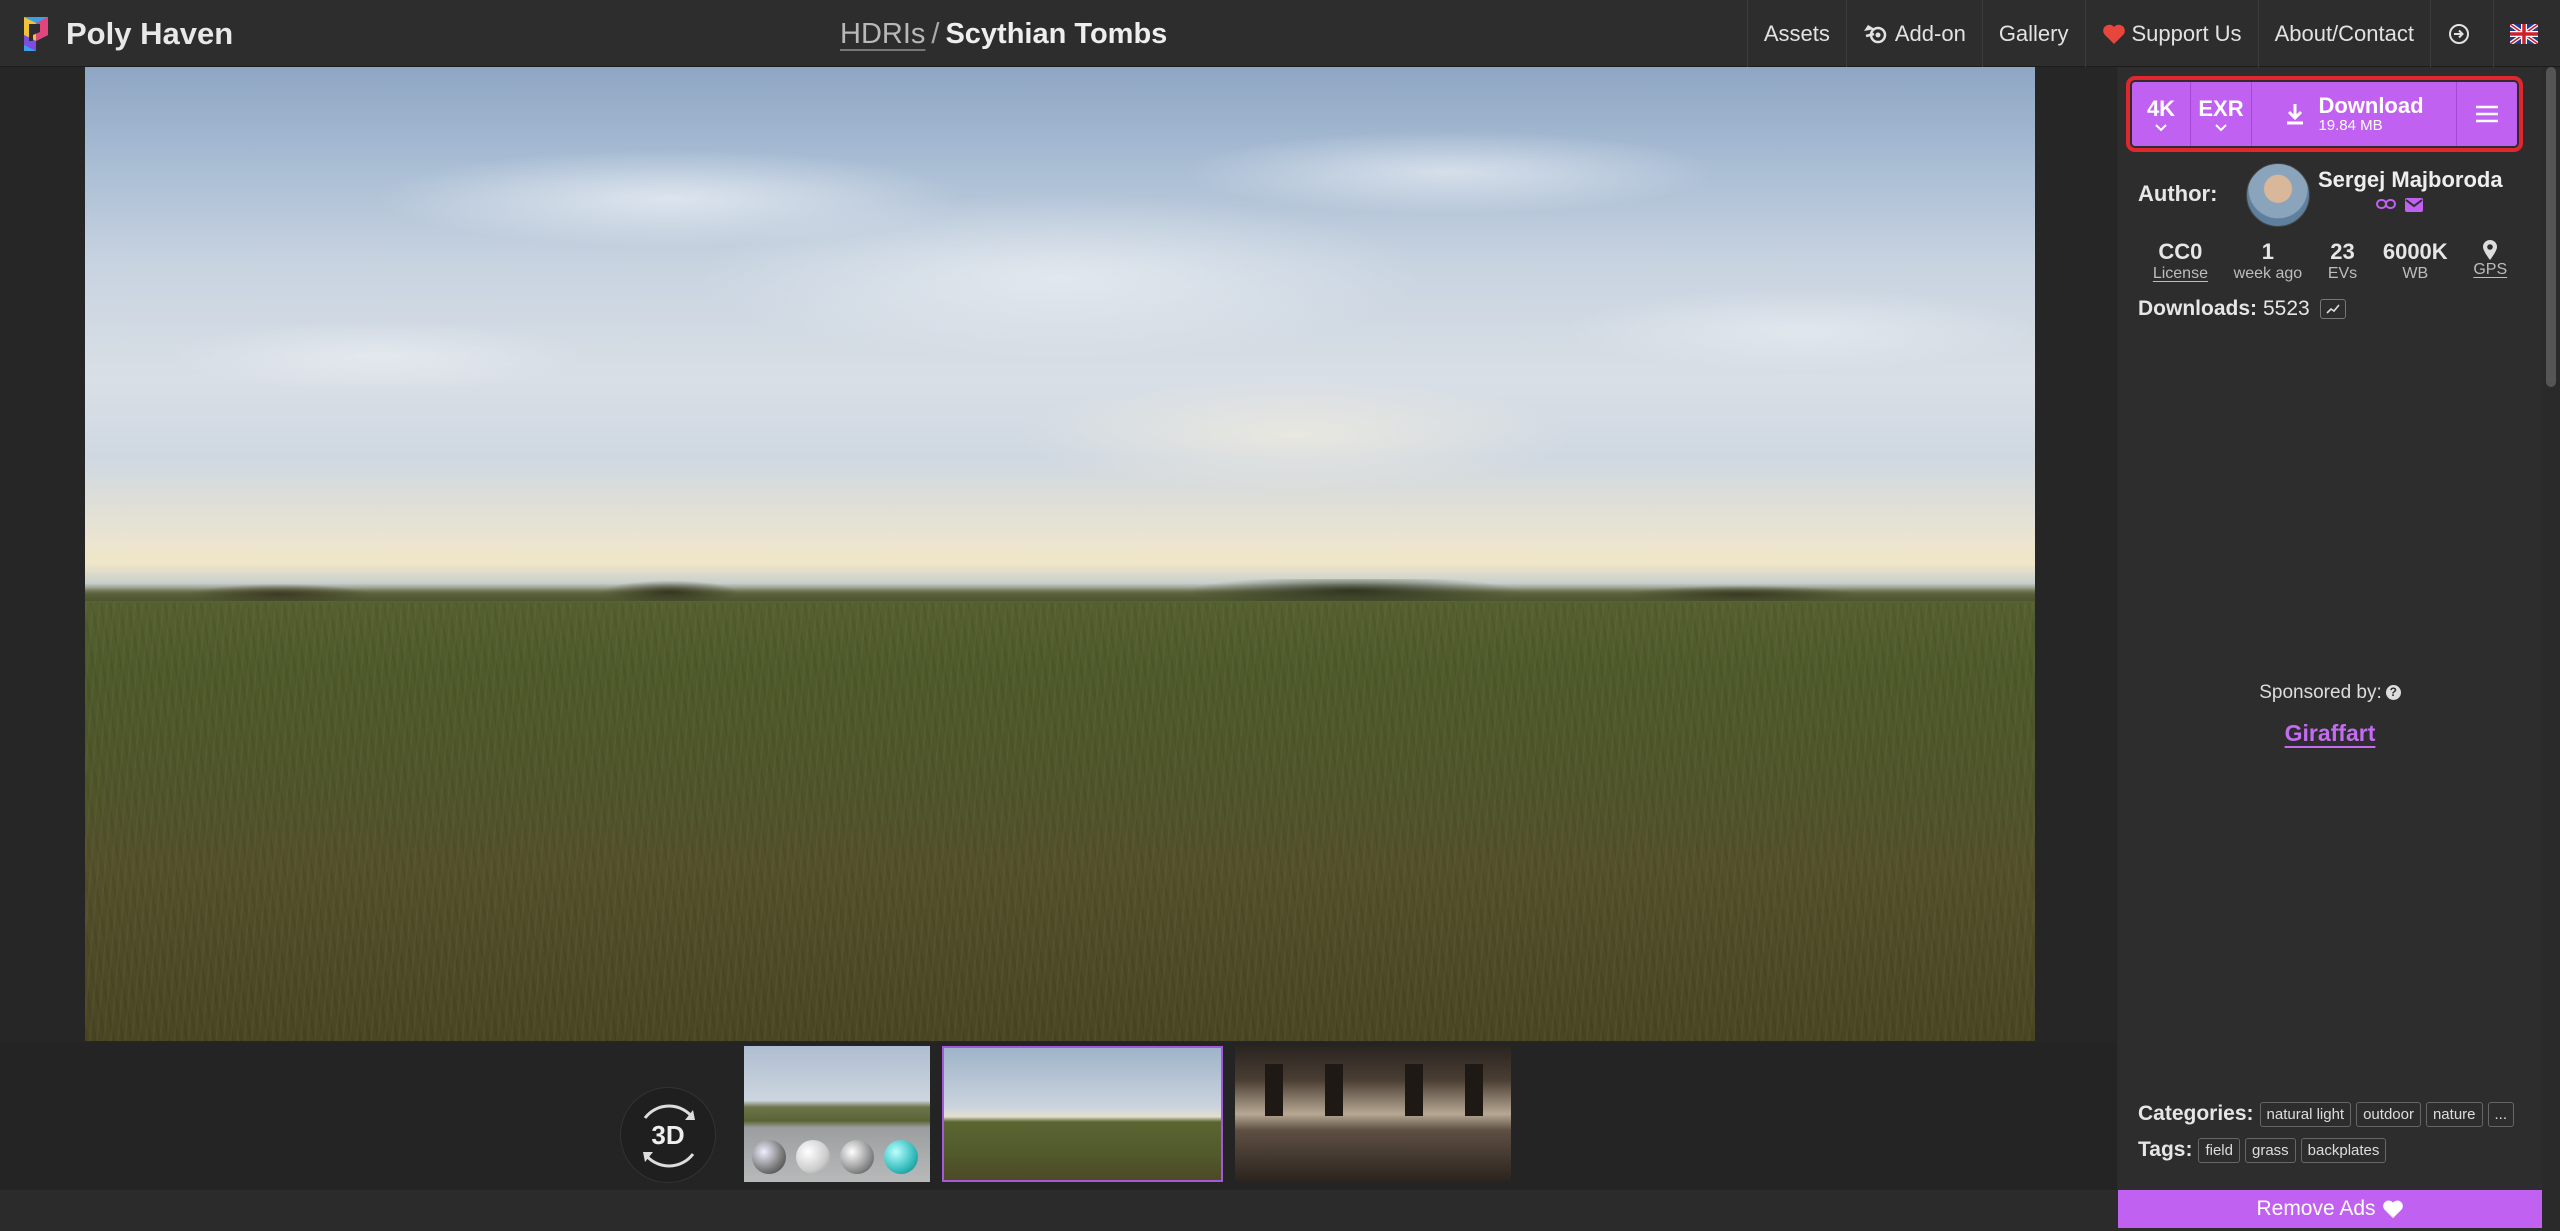  What do you see at coordinates (2350, 125) in the screenshot?
I see `download-size: 19.84 MB` at bounding box center [2350, 125].